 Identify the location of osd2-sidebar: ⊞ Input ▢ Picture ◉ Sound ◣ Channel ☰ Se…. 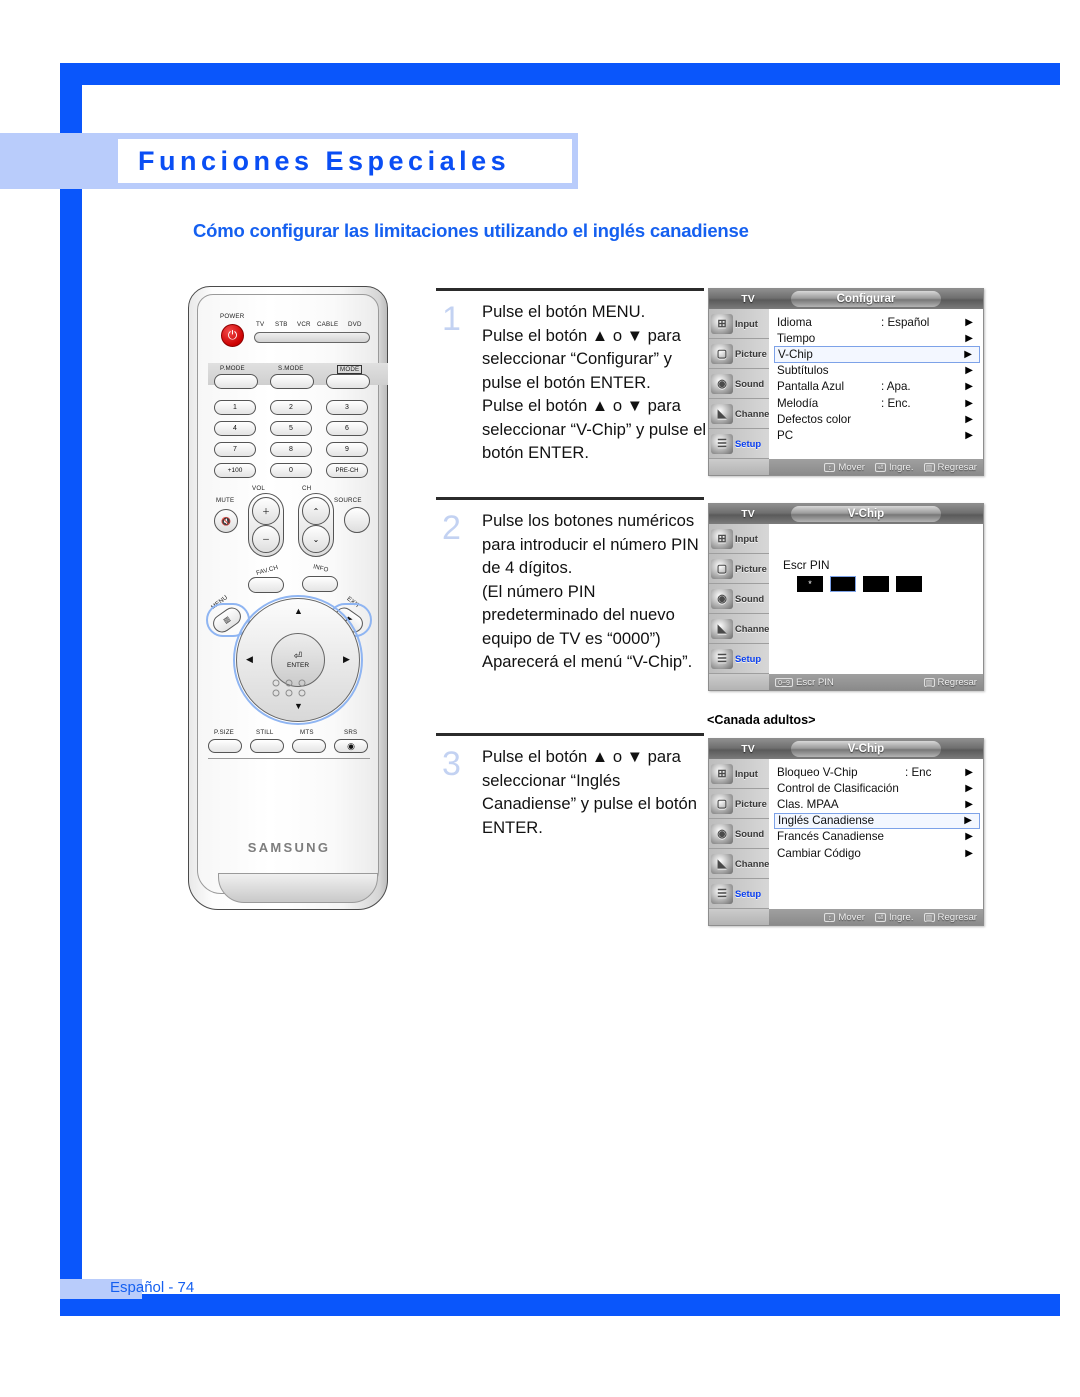
(740, 599).